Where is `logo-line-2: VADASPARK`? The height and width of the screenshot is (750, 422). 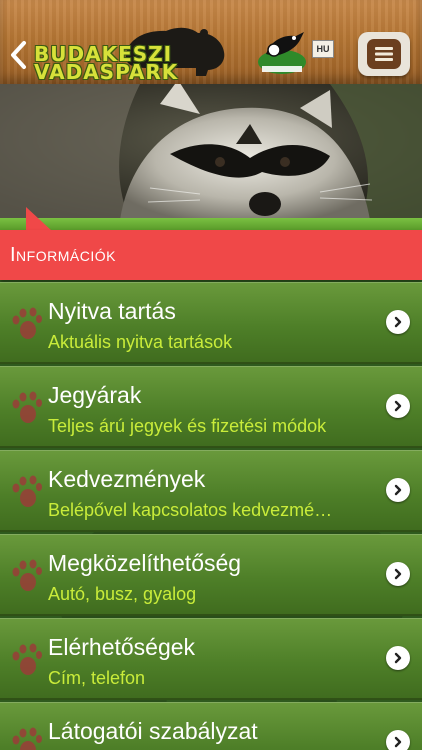
logo-line-2: VADASPARK is located at coordinates (106, 72).